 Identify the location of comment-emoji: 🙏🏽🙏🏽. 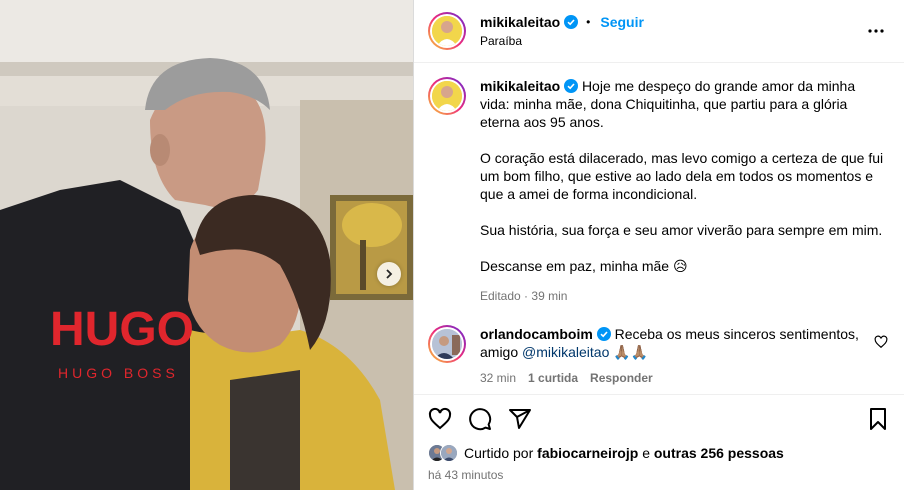
(631, 352).